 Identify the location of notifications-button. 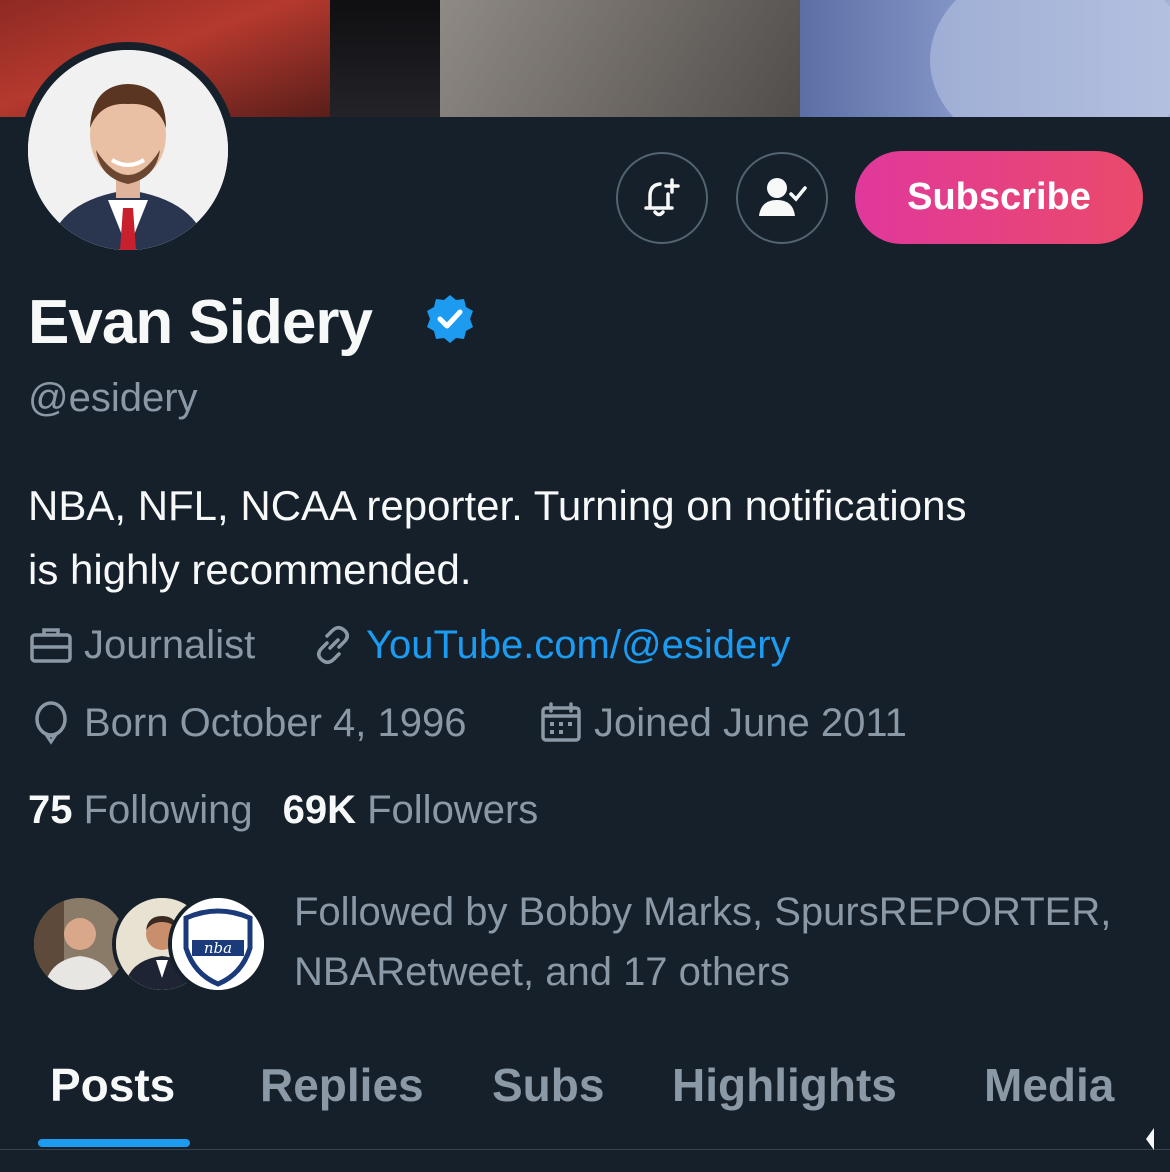
(662, 198).